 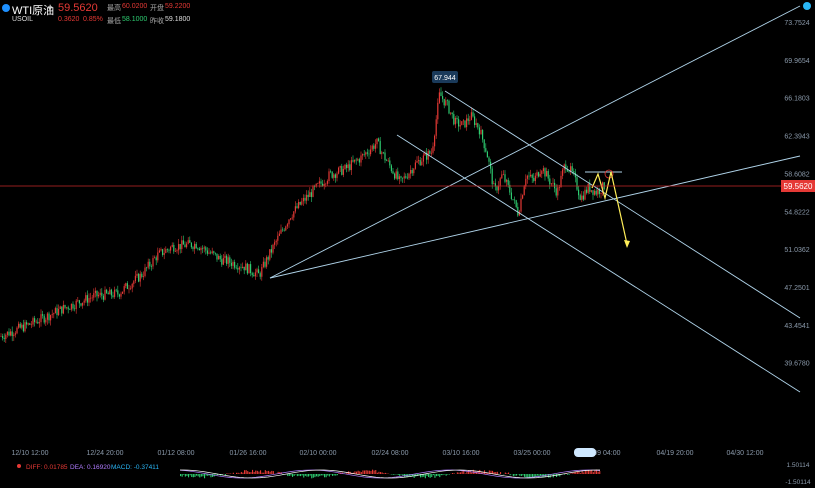 What do you see at coordinates (157, 21) in the screenshot?
I see `prev-close-label: 昨收` at bounding box center [157, 21].